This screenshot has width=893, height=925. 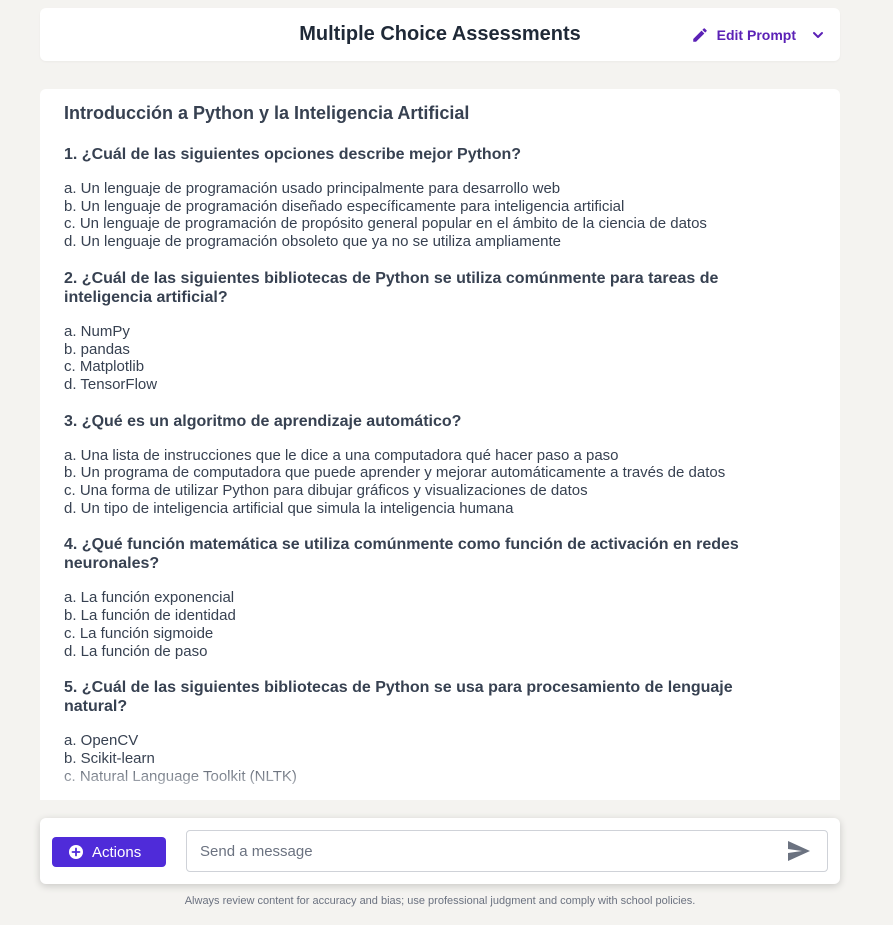 I want to click on pencil-icon, so click(x=699, y=34).